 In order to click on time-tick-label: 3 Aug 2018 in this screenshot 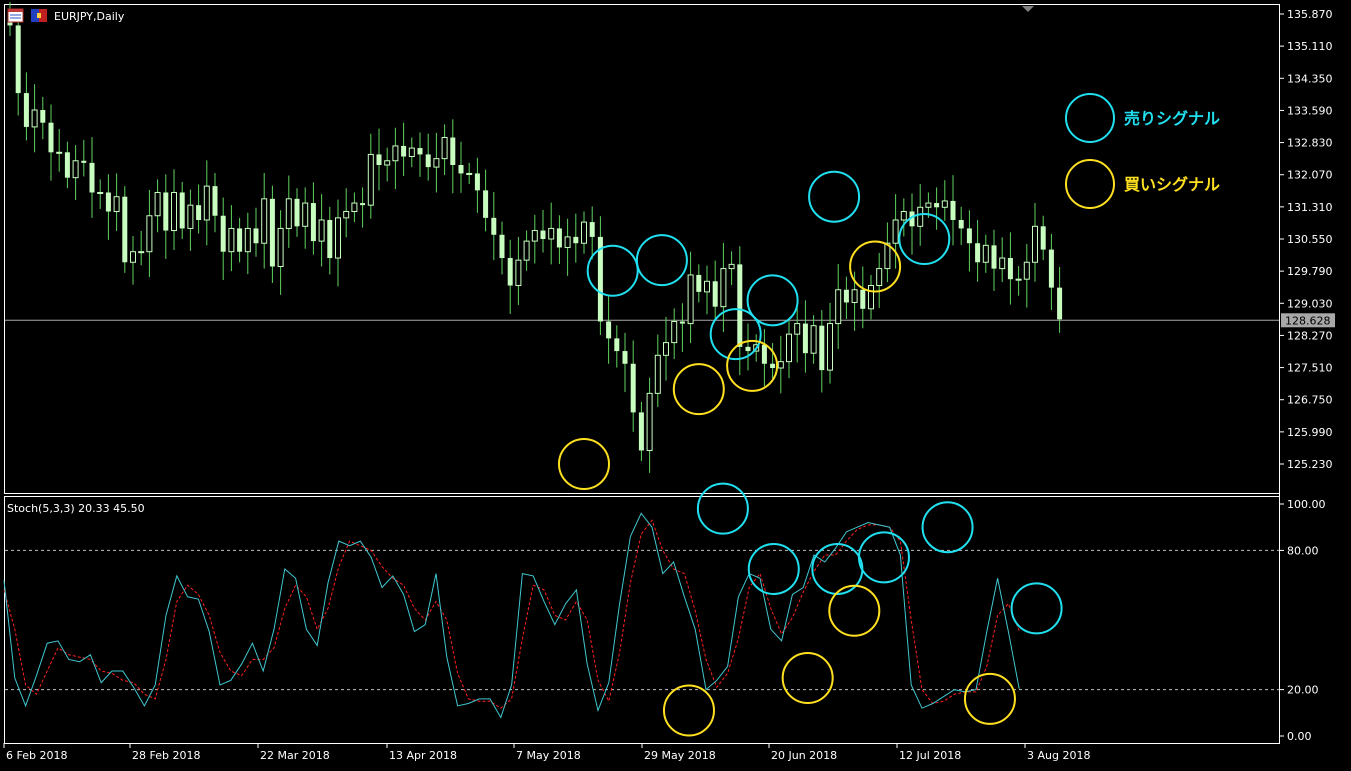, I will do `click(1058, 755)`.